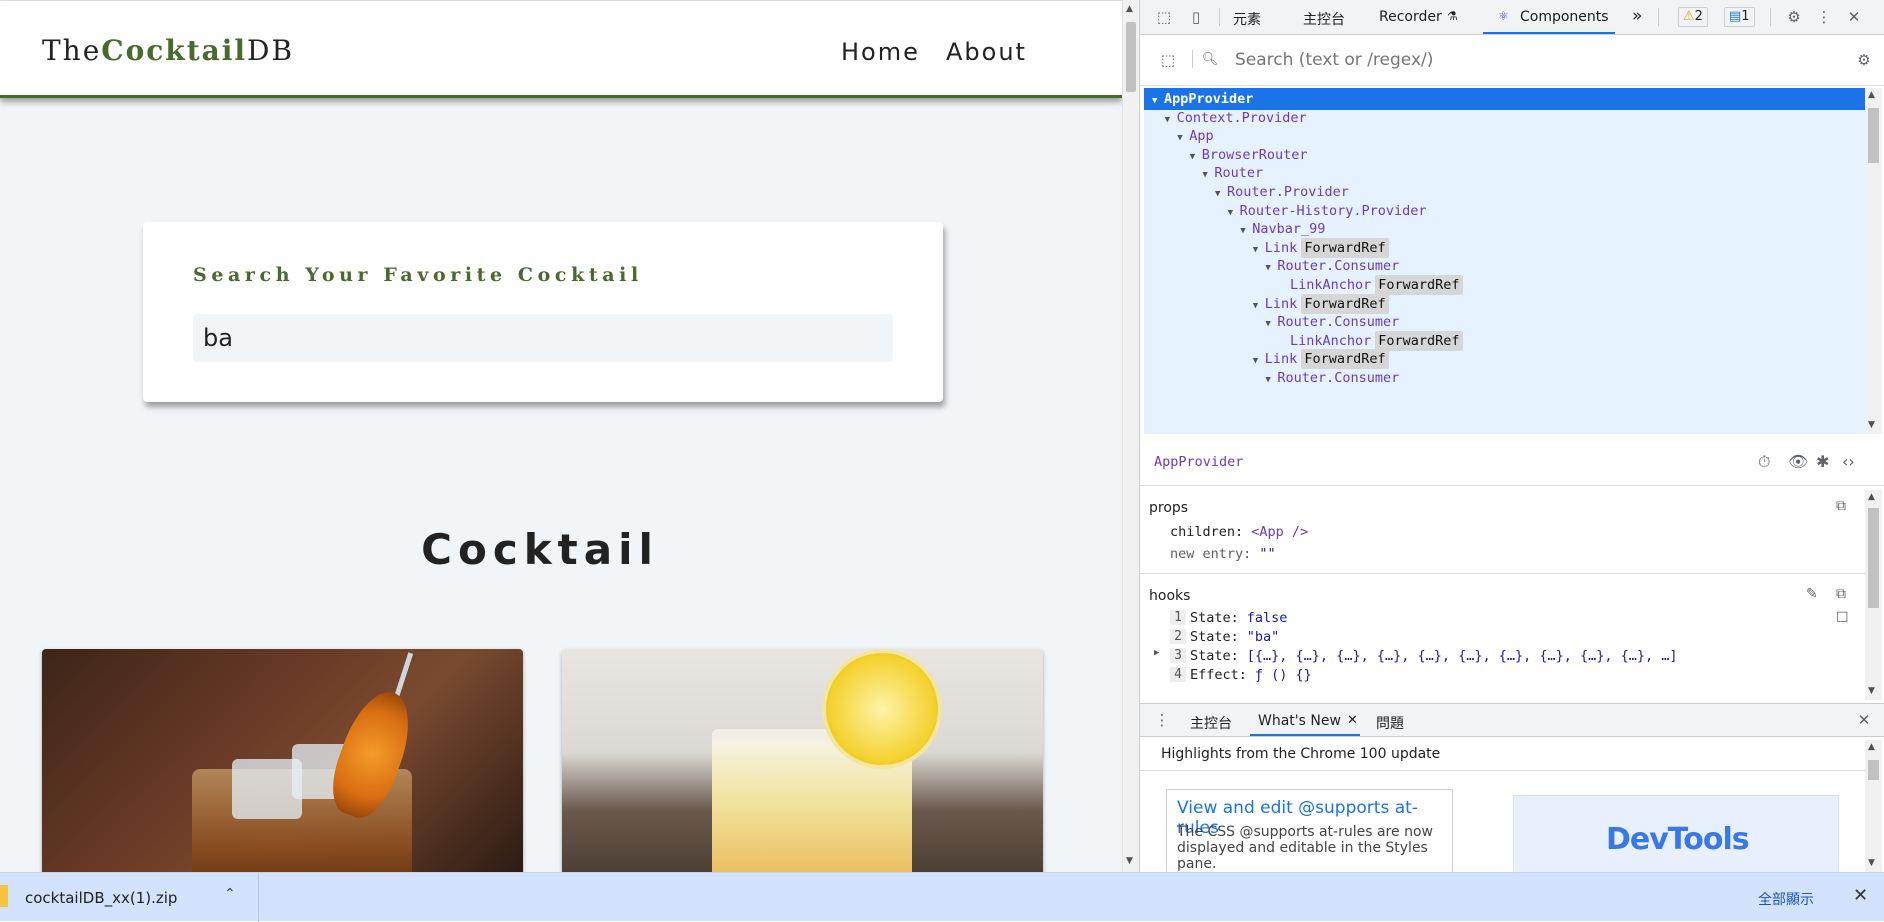 This screenshot has height=922, width=1884. What do you see at coordinates (1860, 895) in the screenshot?
I see `close-download-bar-icon: ✕` at bounding box center [1860, 895].